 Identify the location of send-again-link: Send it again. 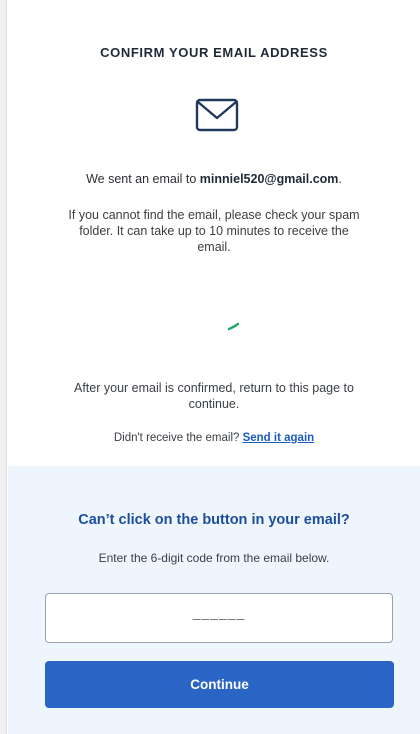
(279, 438).